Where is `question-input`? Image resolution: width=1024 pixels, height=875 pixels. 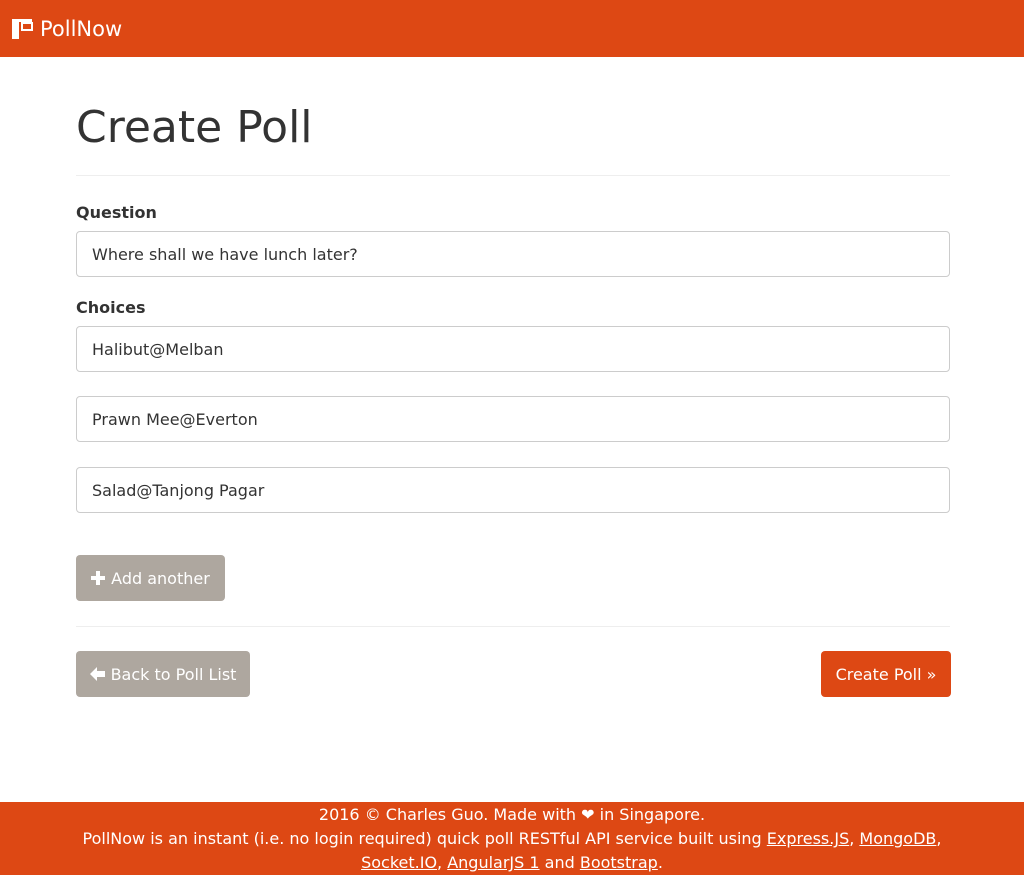 question-input is located at coordinates (513, 254).